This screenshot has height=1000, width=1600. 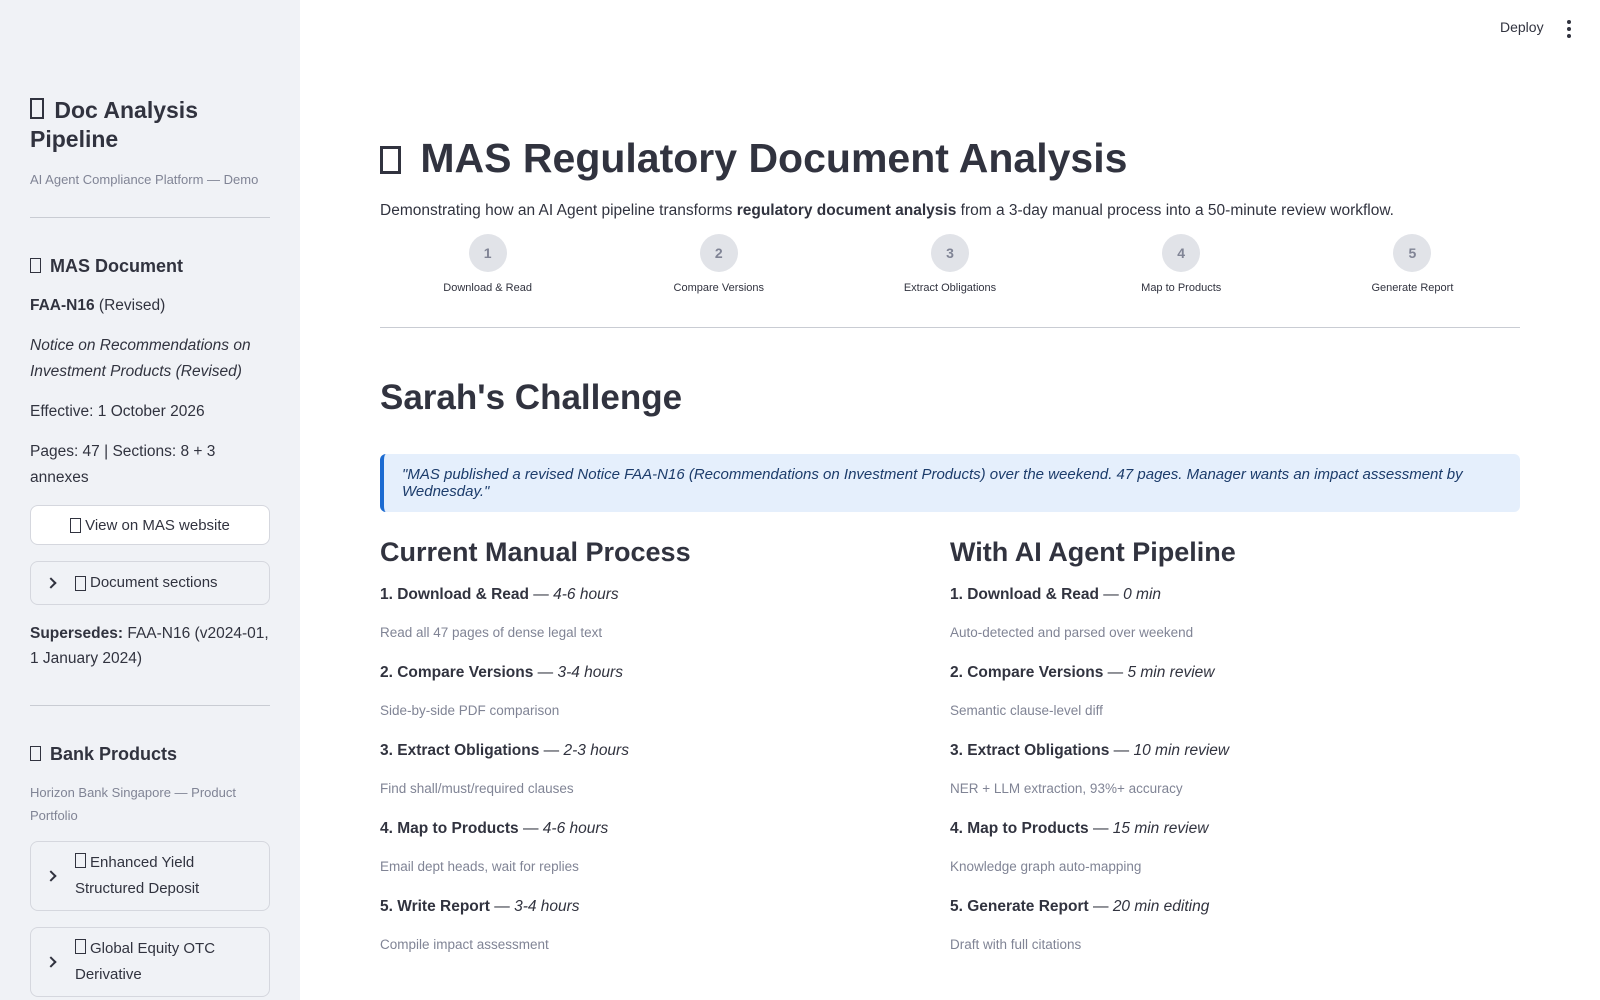 What do you see at coordinates (470, 710) in the screenshot?
I see `process-step-desc: Side-by-side PDF comparison` at bounding box center [470, 710].